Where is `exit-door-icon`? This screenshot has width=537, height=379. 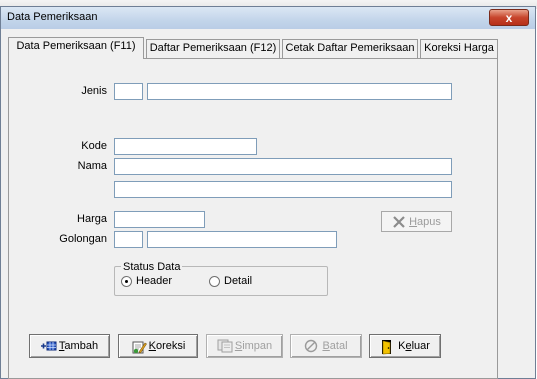
exit-door-icon is located at coordinates (387, 347).